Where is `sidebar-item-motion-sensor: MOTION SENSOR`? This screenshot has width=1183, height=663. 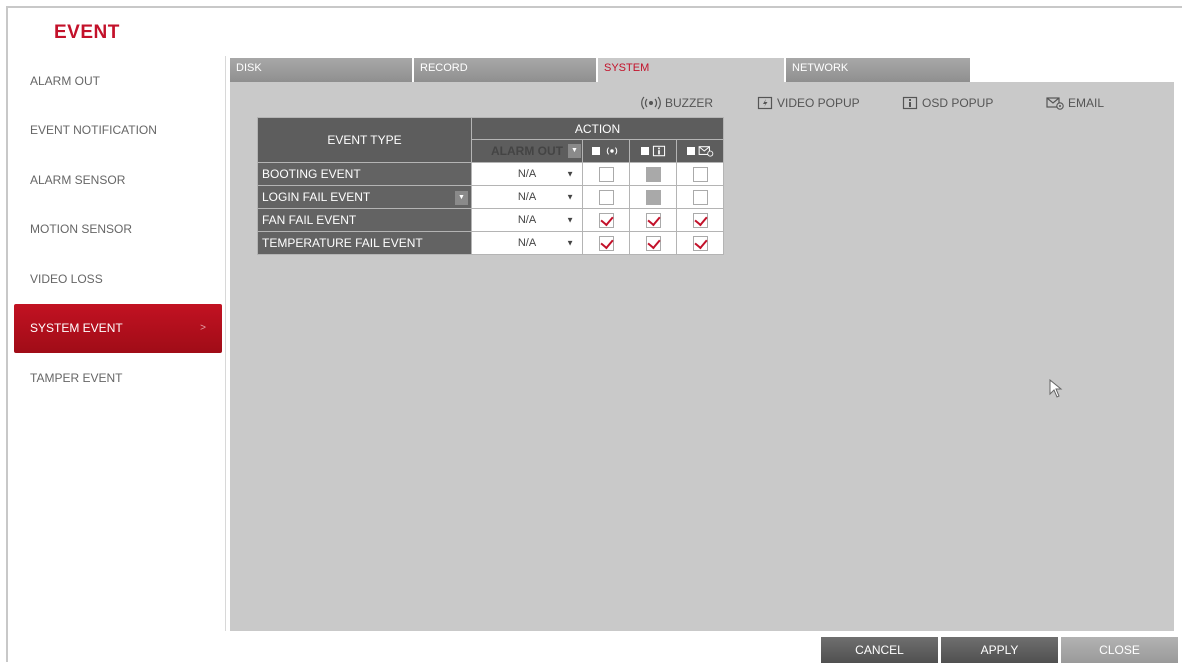
sidebar-item-motion-sensor: MOTION SENSOR is located at coordinates (118, 230).